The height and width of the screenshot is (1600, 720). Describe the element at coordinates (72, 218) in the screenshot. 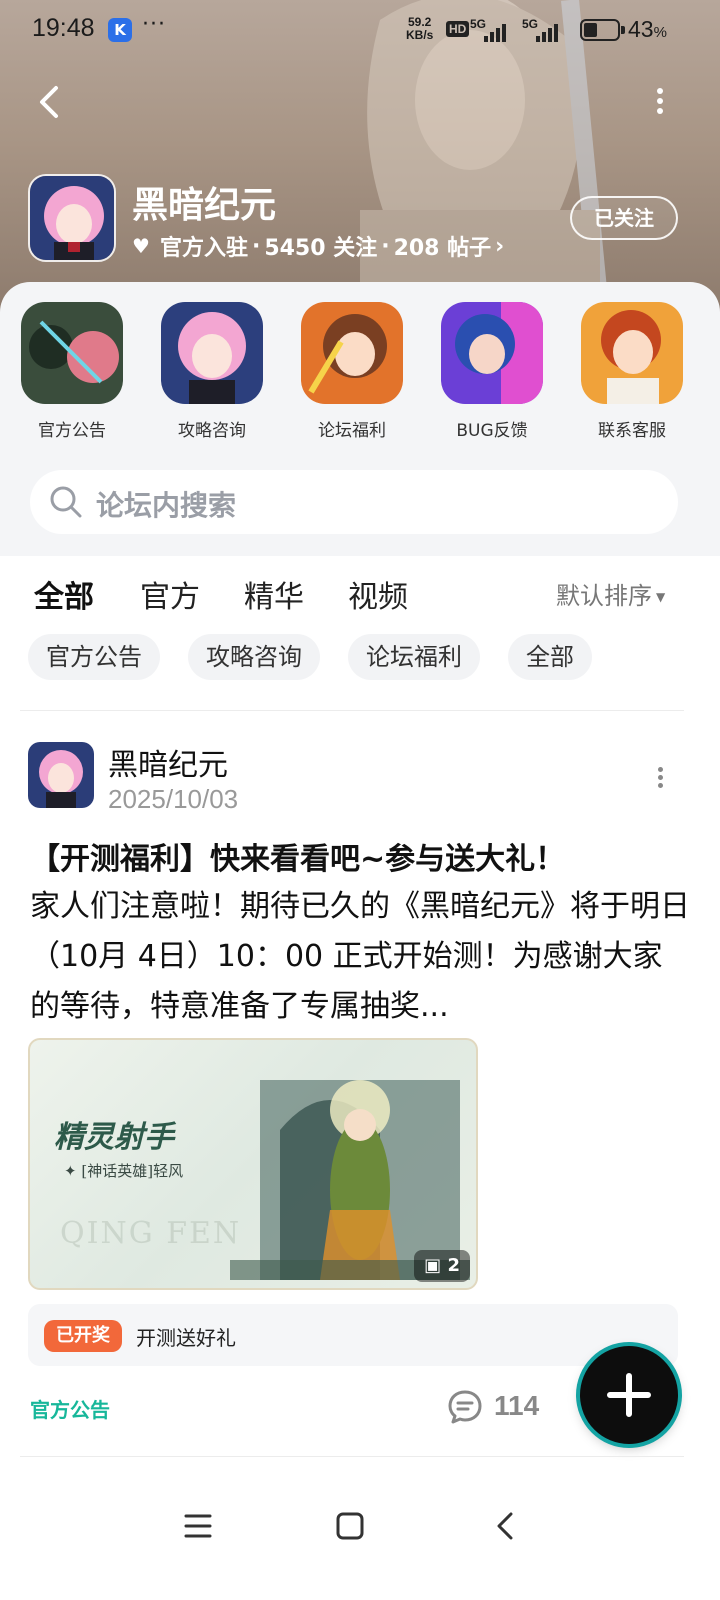

I see `forum-avatar` at that location.